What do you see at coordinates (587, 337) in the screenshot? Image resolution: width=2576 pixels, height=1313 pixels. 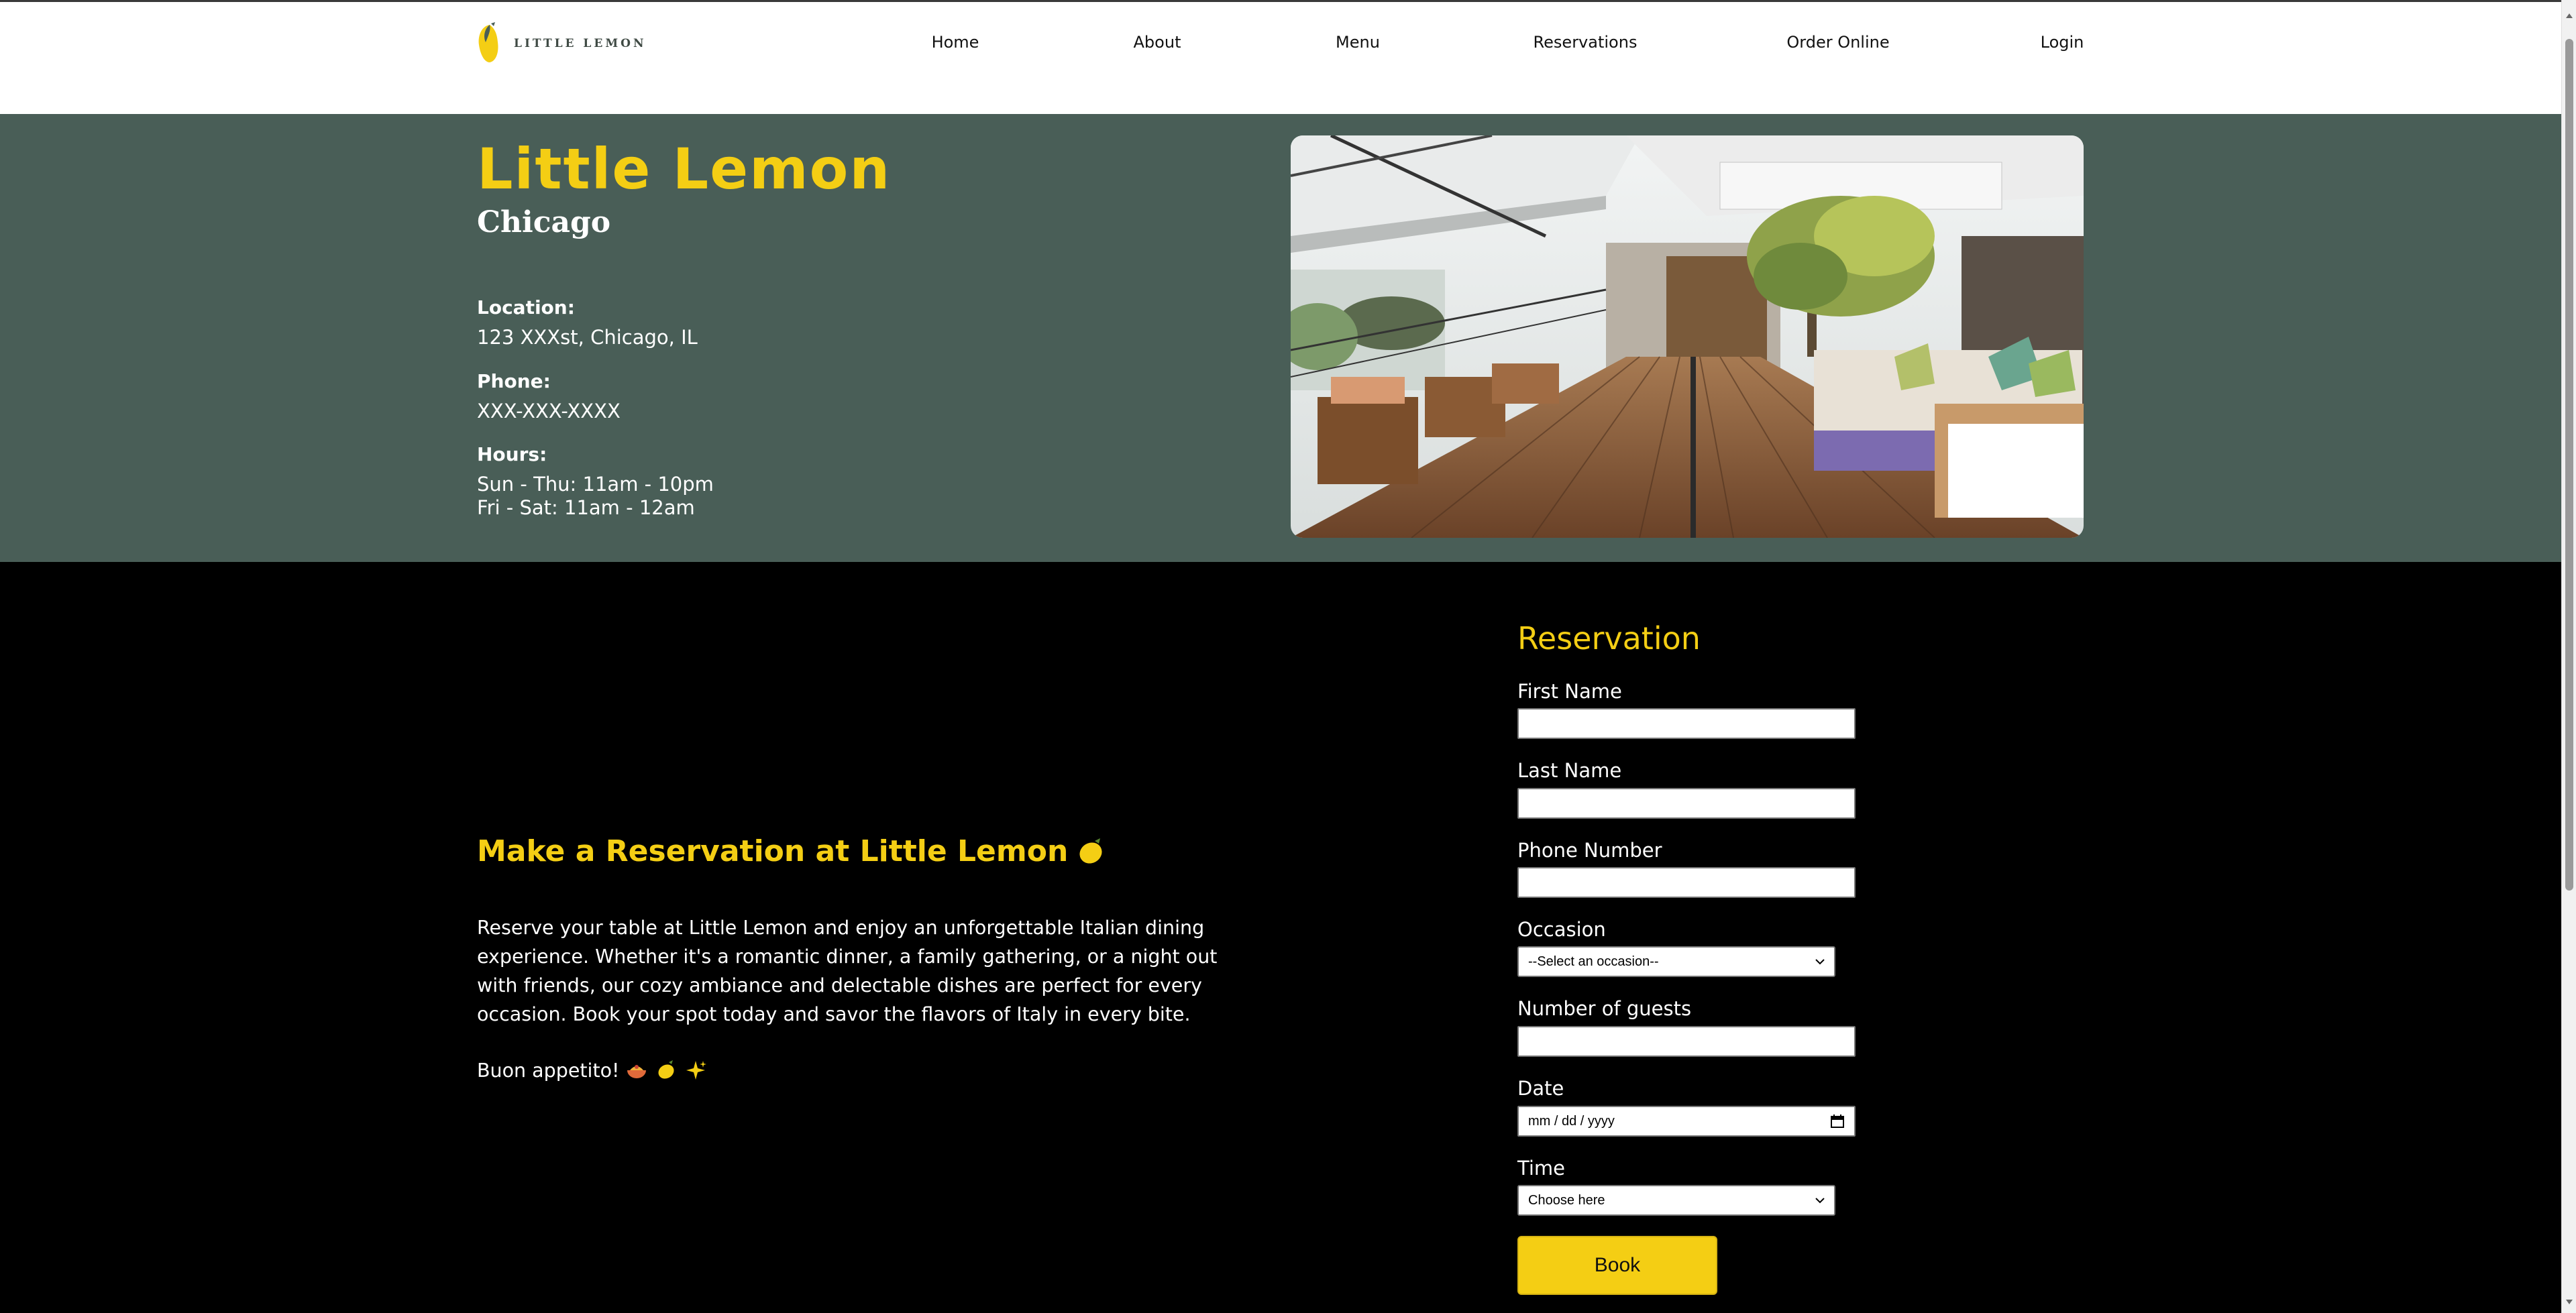 I see `location-value: 123 XXXst, Chicago, IL` at bounding box center [587, 337].